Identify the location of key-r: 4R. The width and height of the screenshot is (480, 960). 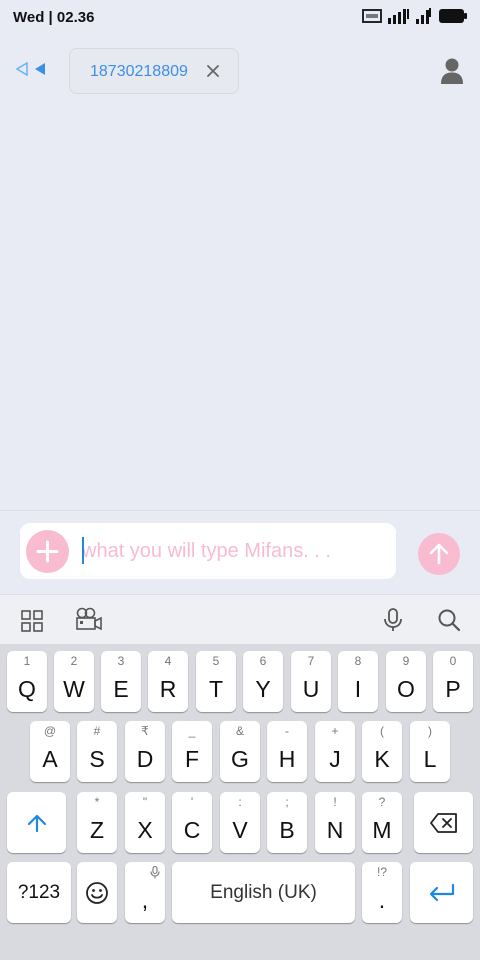
(168, 681).